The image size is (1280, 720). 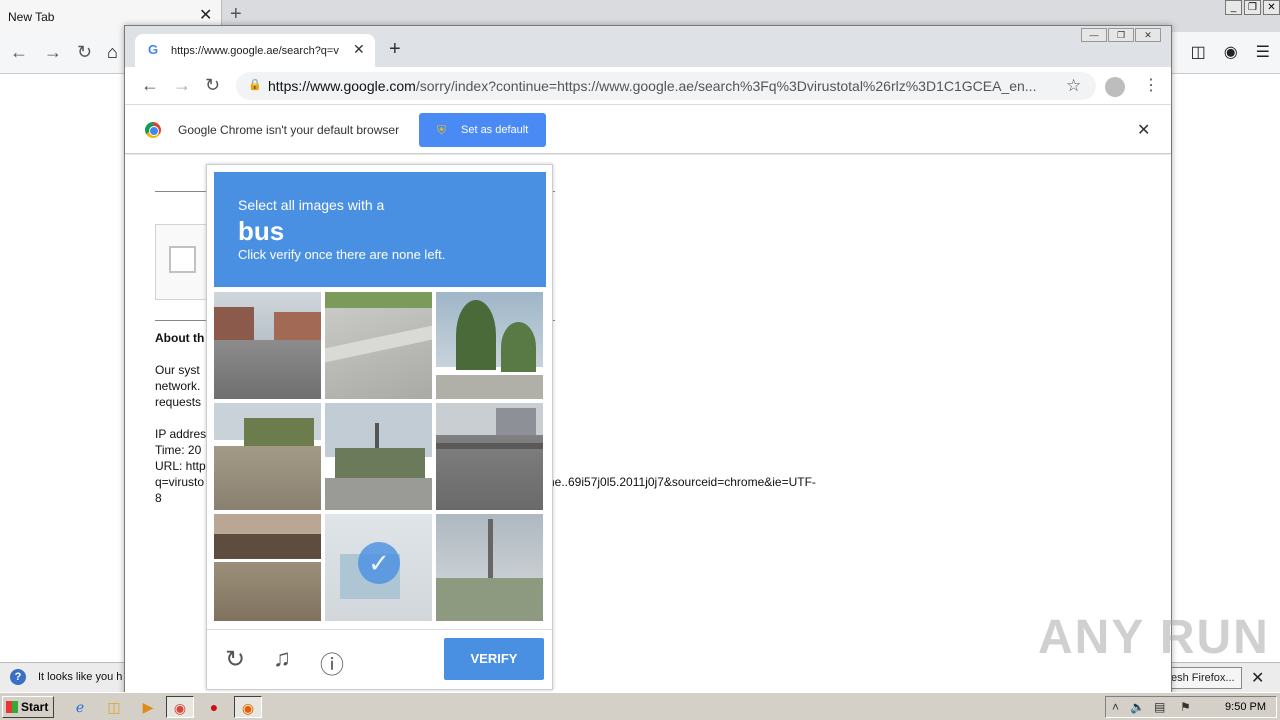 I want to click on start-button: Start, so click(x=28, y=707).